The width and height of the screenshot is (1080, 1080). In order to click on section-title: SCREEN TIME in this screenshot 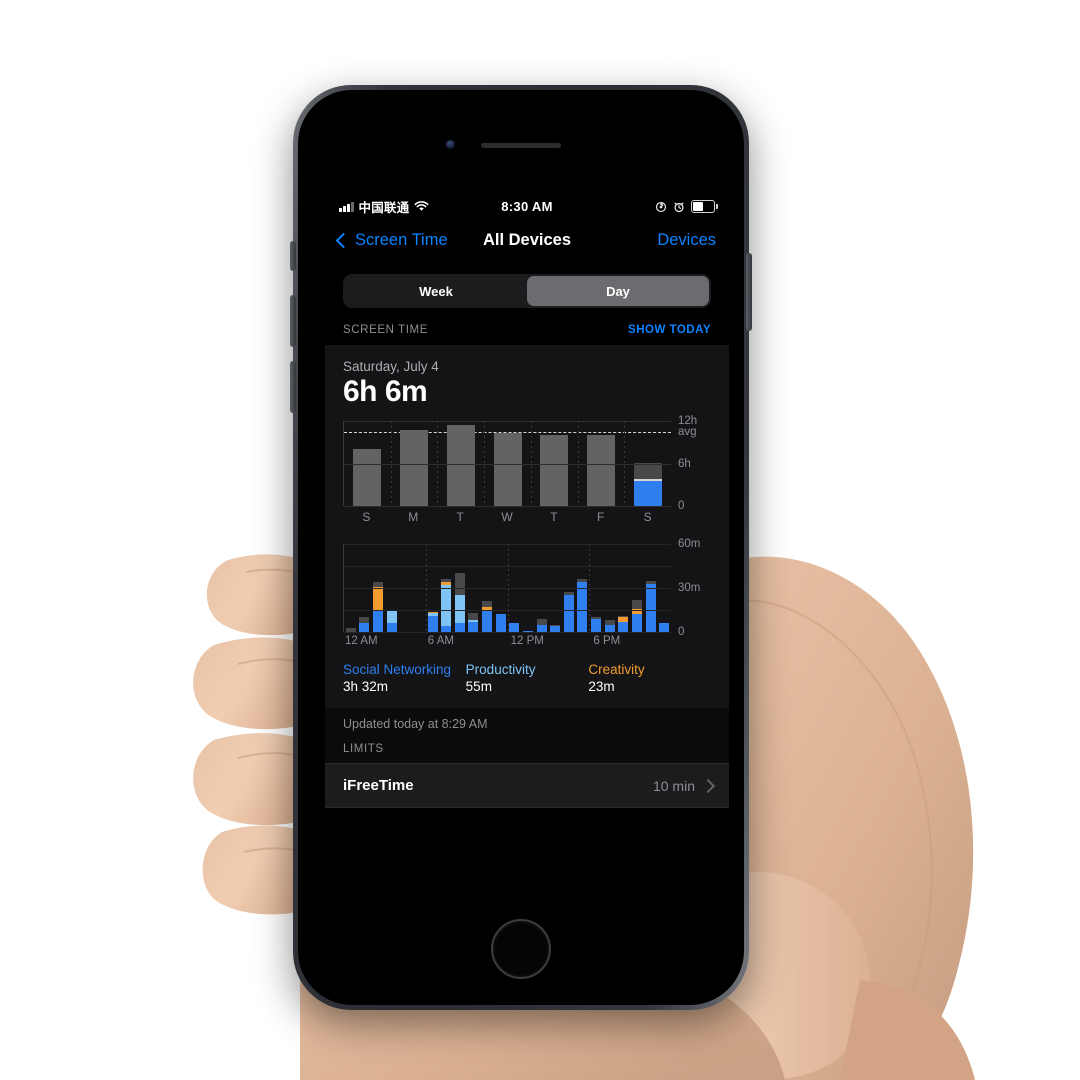, I will do `click(385, 330)`.